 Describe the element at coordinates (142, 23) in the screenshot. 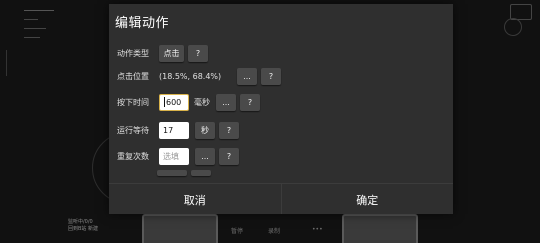

I see `dialog-title: 编辑动作` at that location.